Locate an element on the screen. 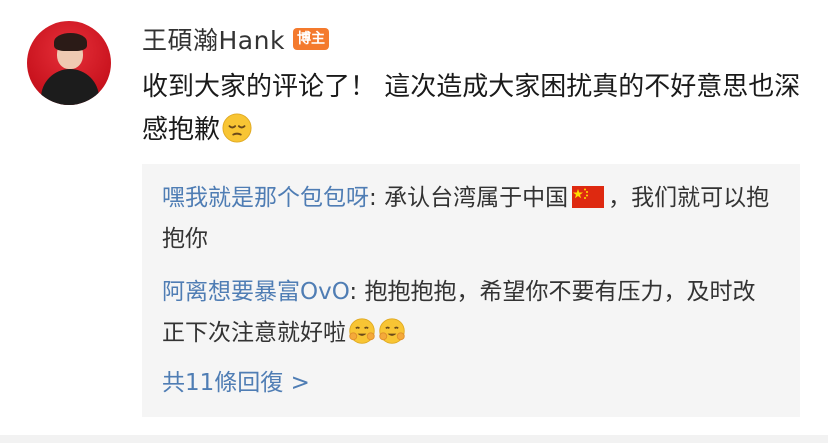  author-name: 王碩瀚Hank is located at coordinates (213, 39).